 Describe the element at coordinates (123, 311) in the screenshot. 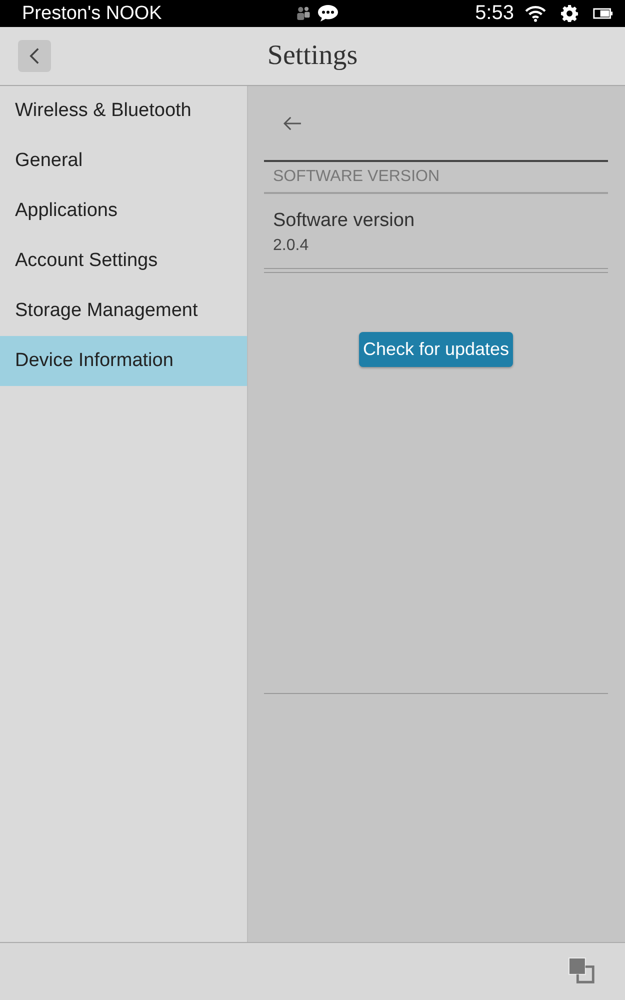

I see `sidebar-item: Storage Management` at that location.